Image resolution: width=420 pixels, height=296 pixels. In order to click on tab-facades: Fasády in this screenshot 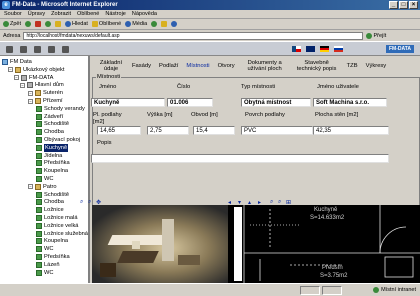, I will do `click(141, 66)`.